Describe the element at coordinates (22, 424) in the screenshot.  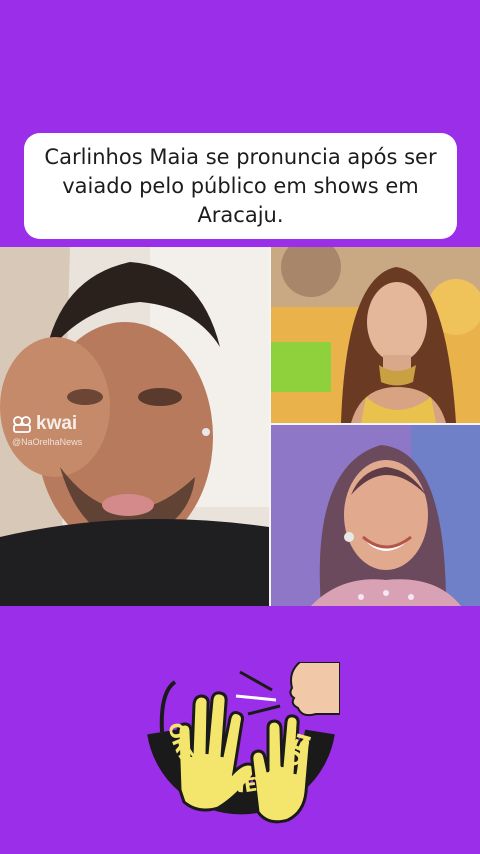
I see `kwai-icon` at that location.